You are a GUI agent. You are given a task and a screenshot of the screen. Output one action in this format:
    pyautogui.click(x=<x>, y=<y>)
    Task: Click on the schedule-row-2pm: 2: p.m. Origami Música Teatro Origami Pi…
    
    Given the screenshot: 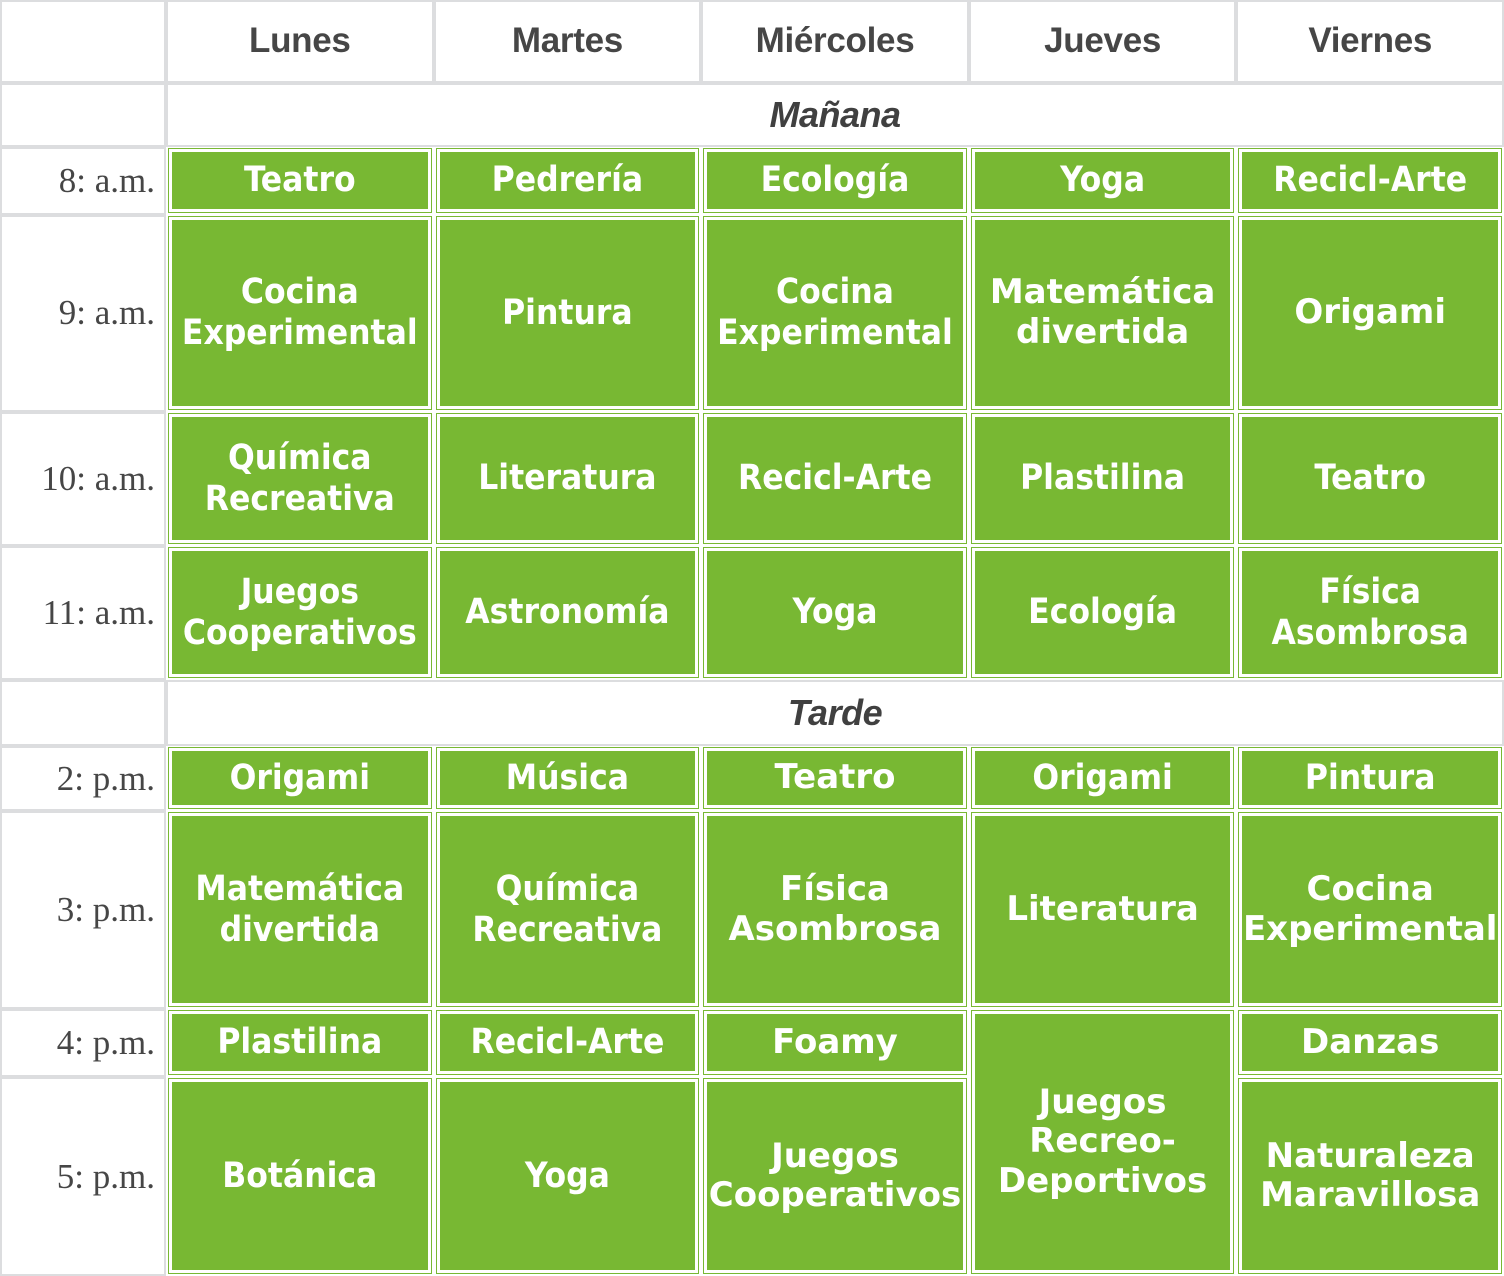 What is the action you would take?
    pyautogui.click(x=752, y=778)
    